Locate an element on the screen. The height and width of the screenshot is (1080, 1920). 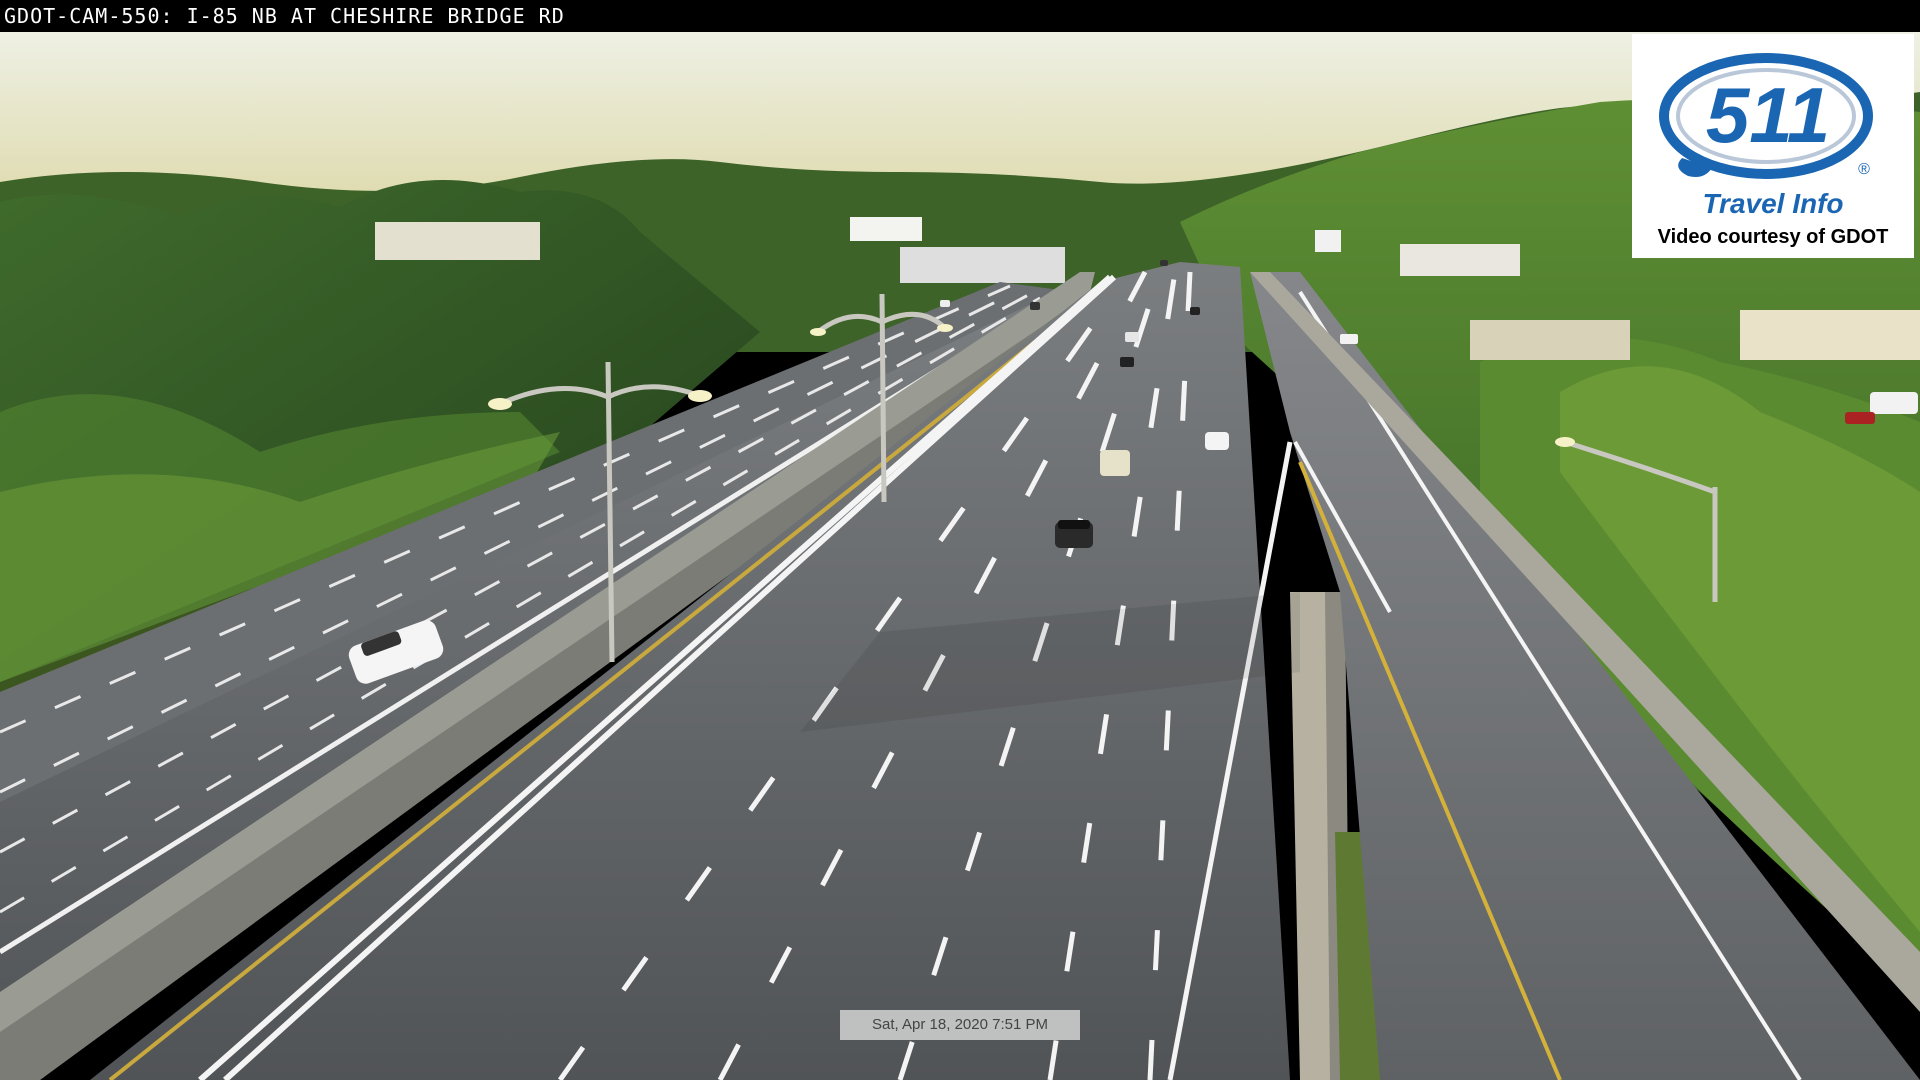
timestamp: Sat, Apr 18, 2020 7:51 PM is located at coordinates (960, 1025).